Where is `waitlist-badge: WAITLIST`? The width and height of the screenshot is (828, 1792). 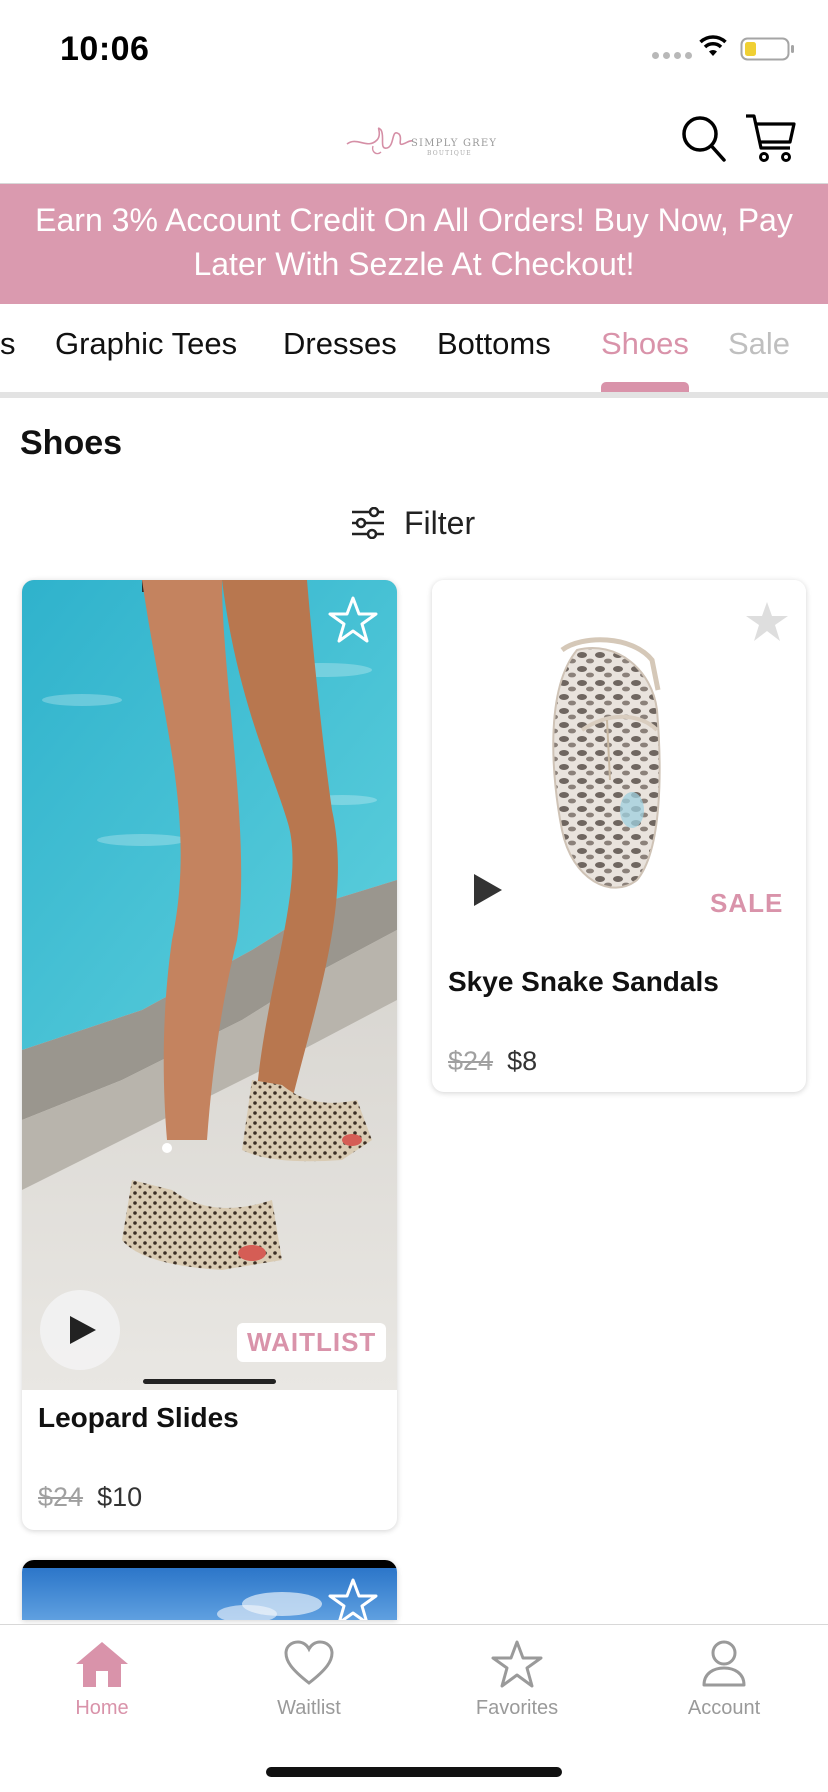
waitlist-badge: WAITLIST is located at coordinates (312, 1342).